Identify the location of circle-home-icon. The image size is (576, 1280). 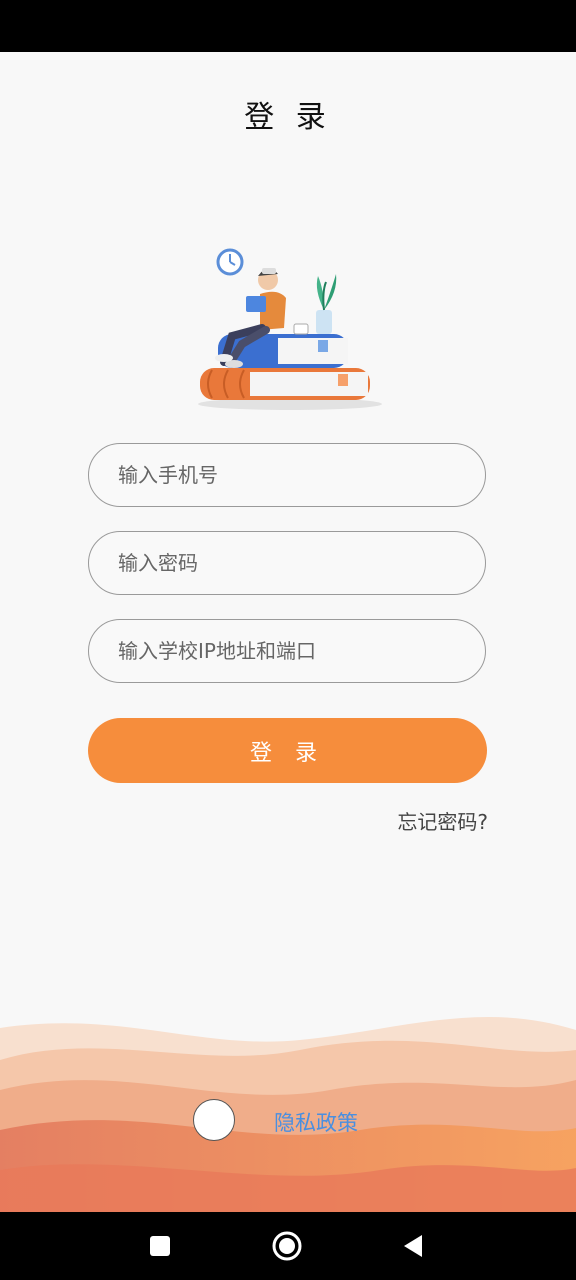
(287, 1246).